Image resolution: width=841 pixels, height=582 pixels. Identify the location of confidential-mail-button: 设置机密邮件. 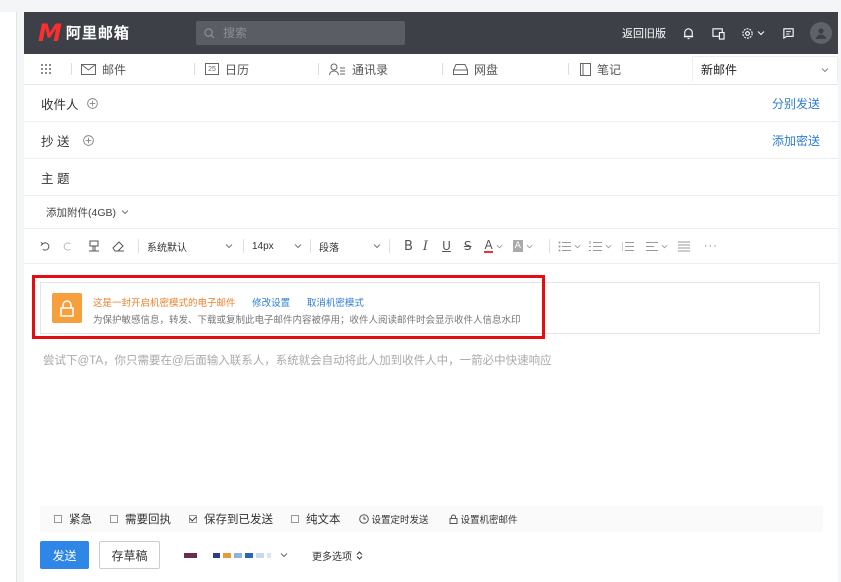
(483, 519).